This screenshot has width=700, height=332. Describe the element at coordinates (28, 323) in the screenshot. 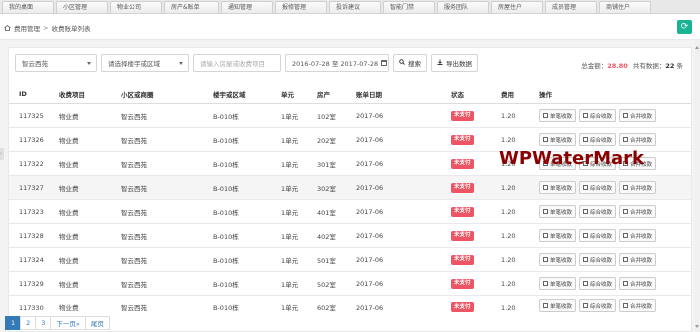

I see `page-number-2: 2` at that location.